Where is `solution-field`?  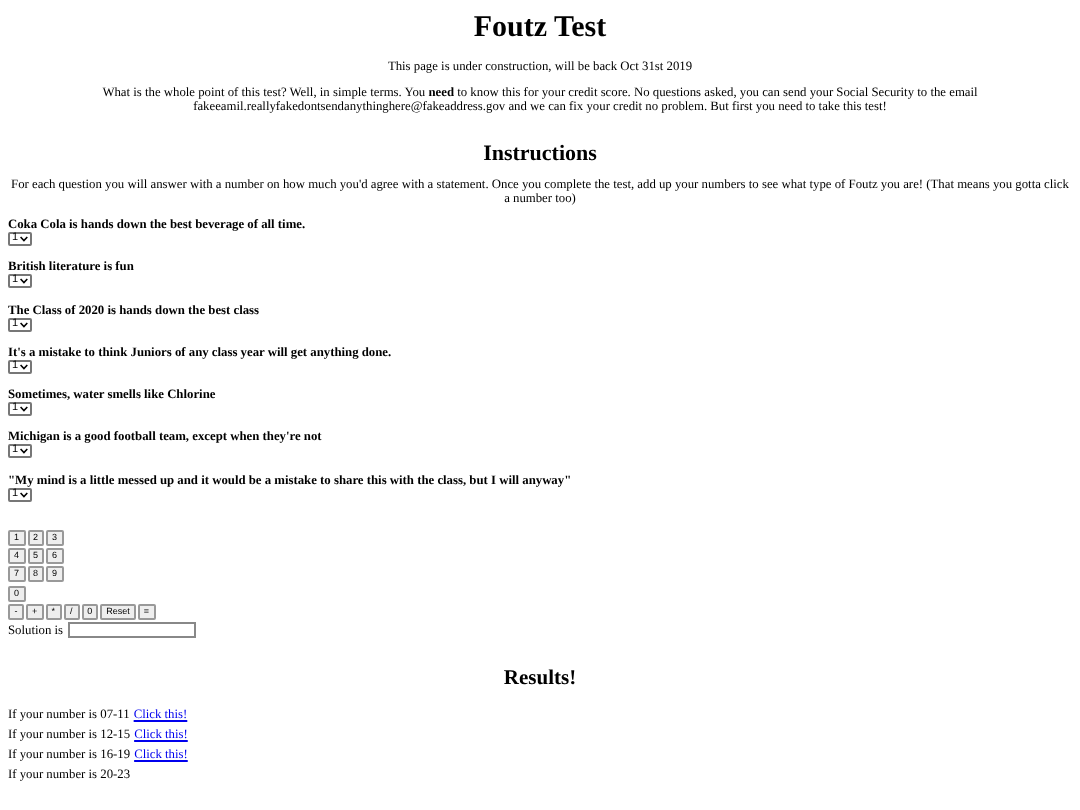
solution-field is located at coordinates (131, 630).